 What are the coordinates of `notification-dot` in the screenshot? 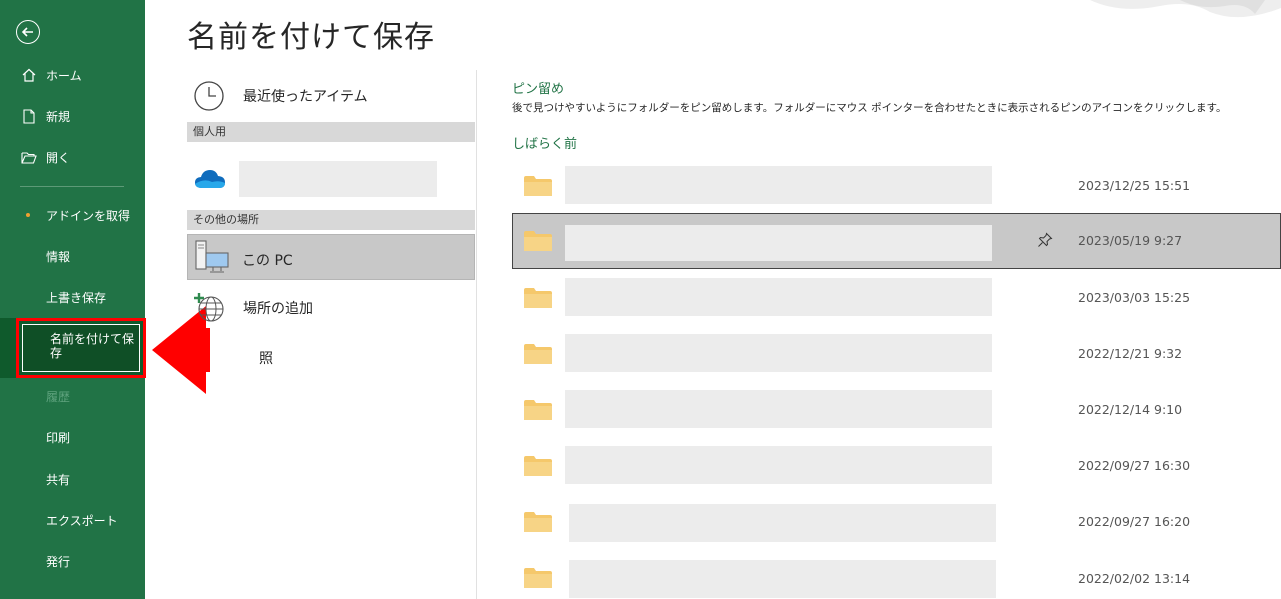 It's located at (28, 215).